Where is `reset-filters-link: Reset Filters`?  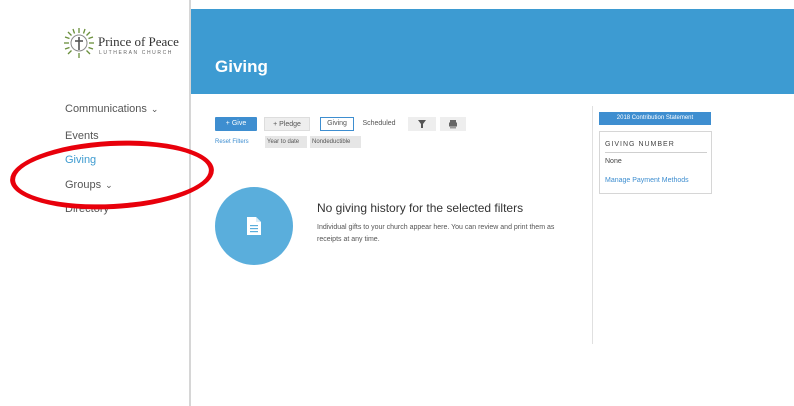 reset-filters-link: Reset Filters is located at coordinates (232, 142).